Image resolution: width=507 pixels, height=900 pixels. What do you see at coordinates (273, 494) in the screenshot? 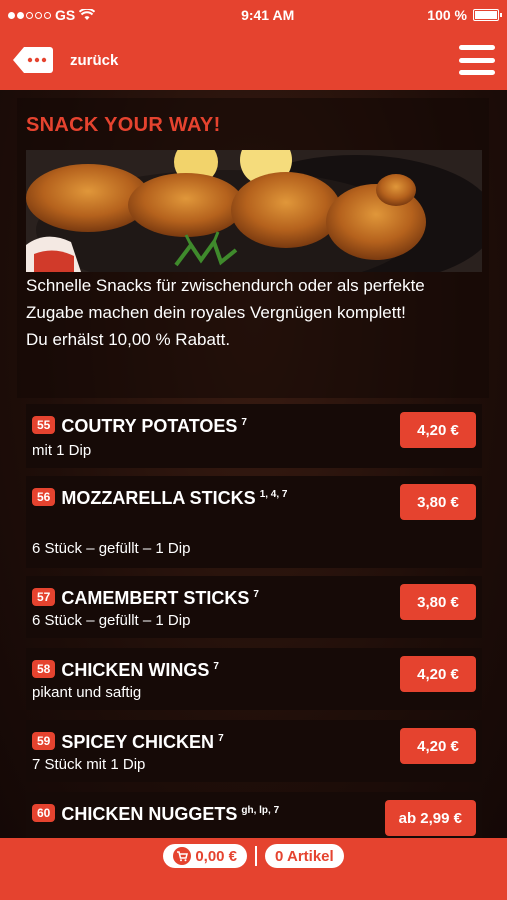
I see `allergen-codes: 1, 4, 7` at bounding box center [273, 494].